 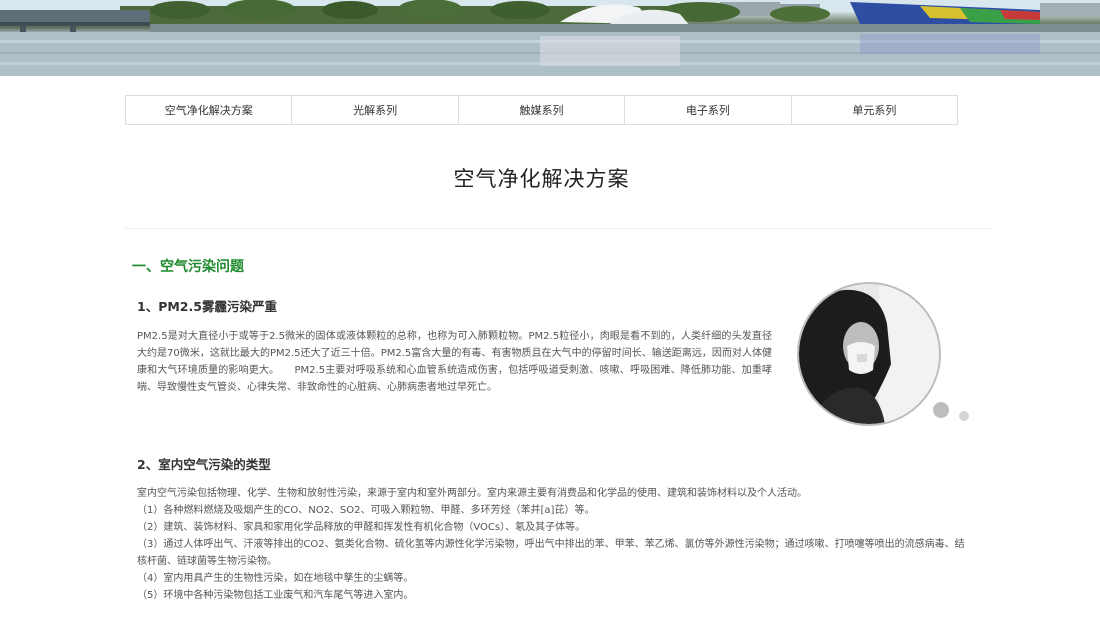 I want to click on title-divider, so click(x=559, y=228).